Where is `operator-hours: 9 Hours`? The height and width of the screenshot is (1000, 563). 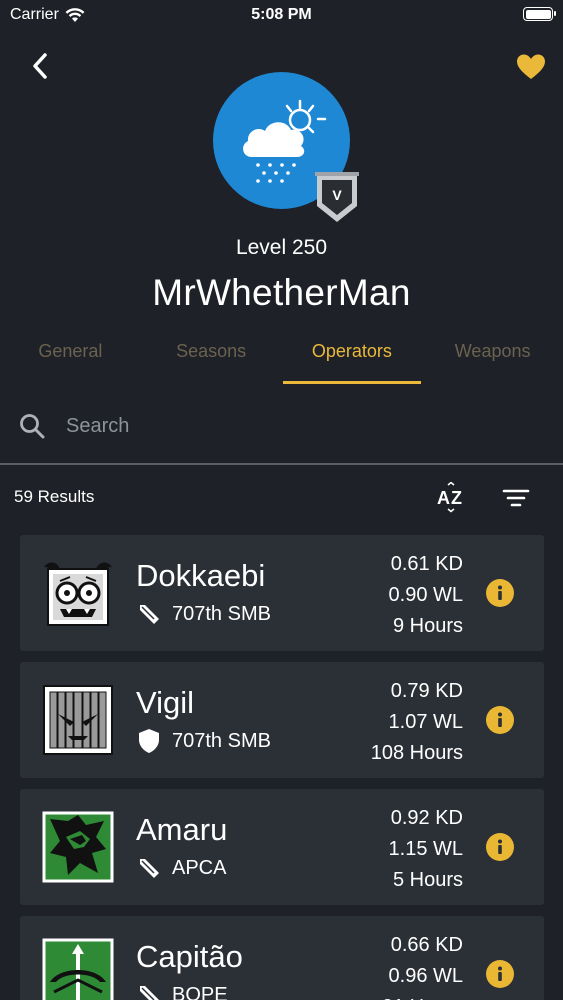 operator-hours: 9 Hours is located at coordinates (427, 626).